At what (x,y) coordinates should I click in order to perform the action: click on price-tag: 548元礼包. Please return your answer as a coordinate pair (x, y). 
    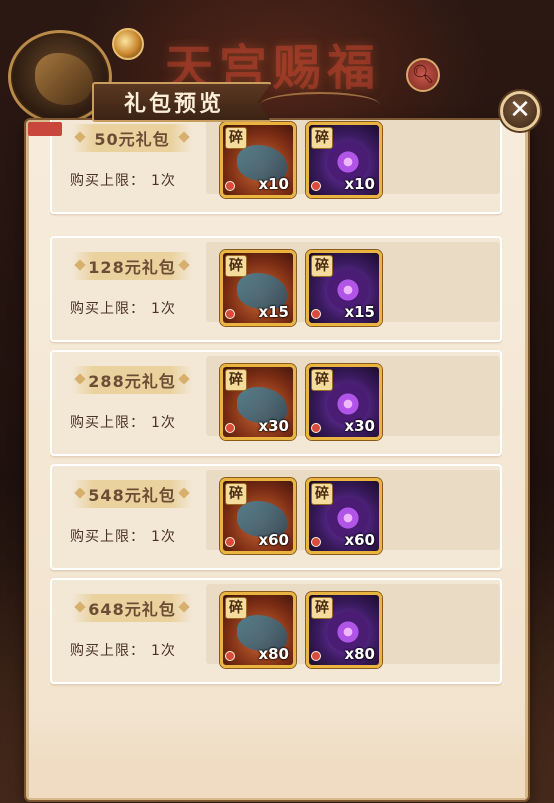
    Looking at the image, I should click on (132, 494).